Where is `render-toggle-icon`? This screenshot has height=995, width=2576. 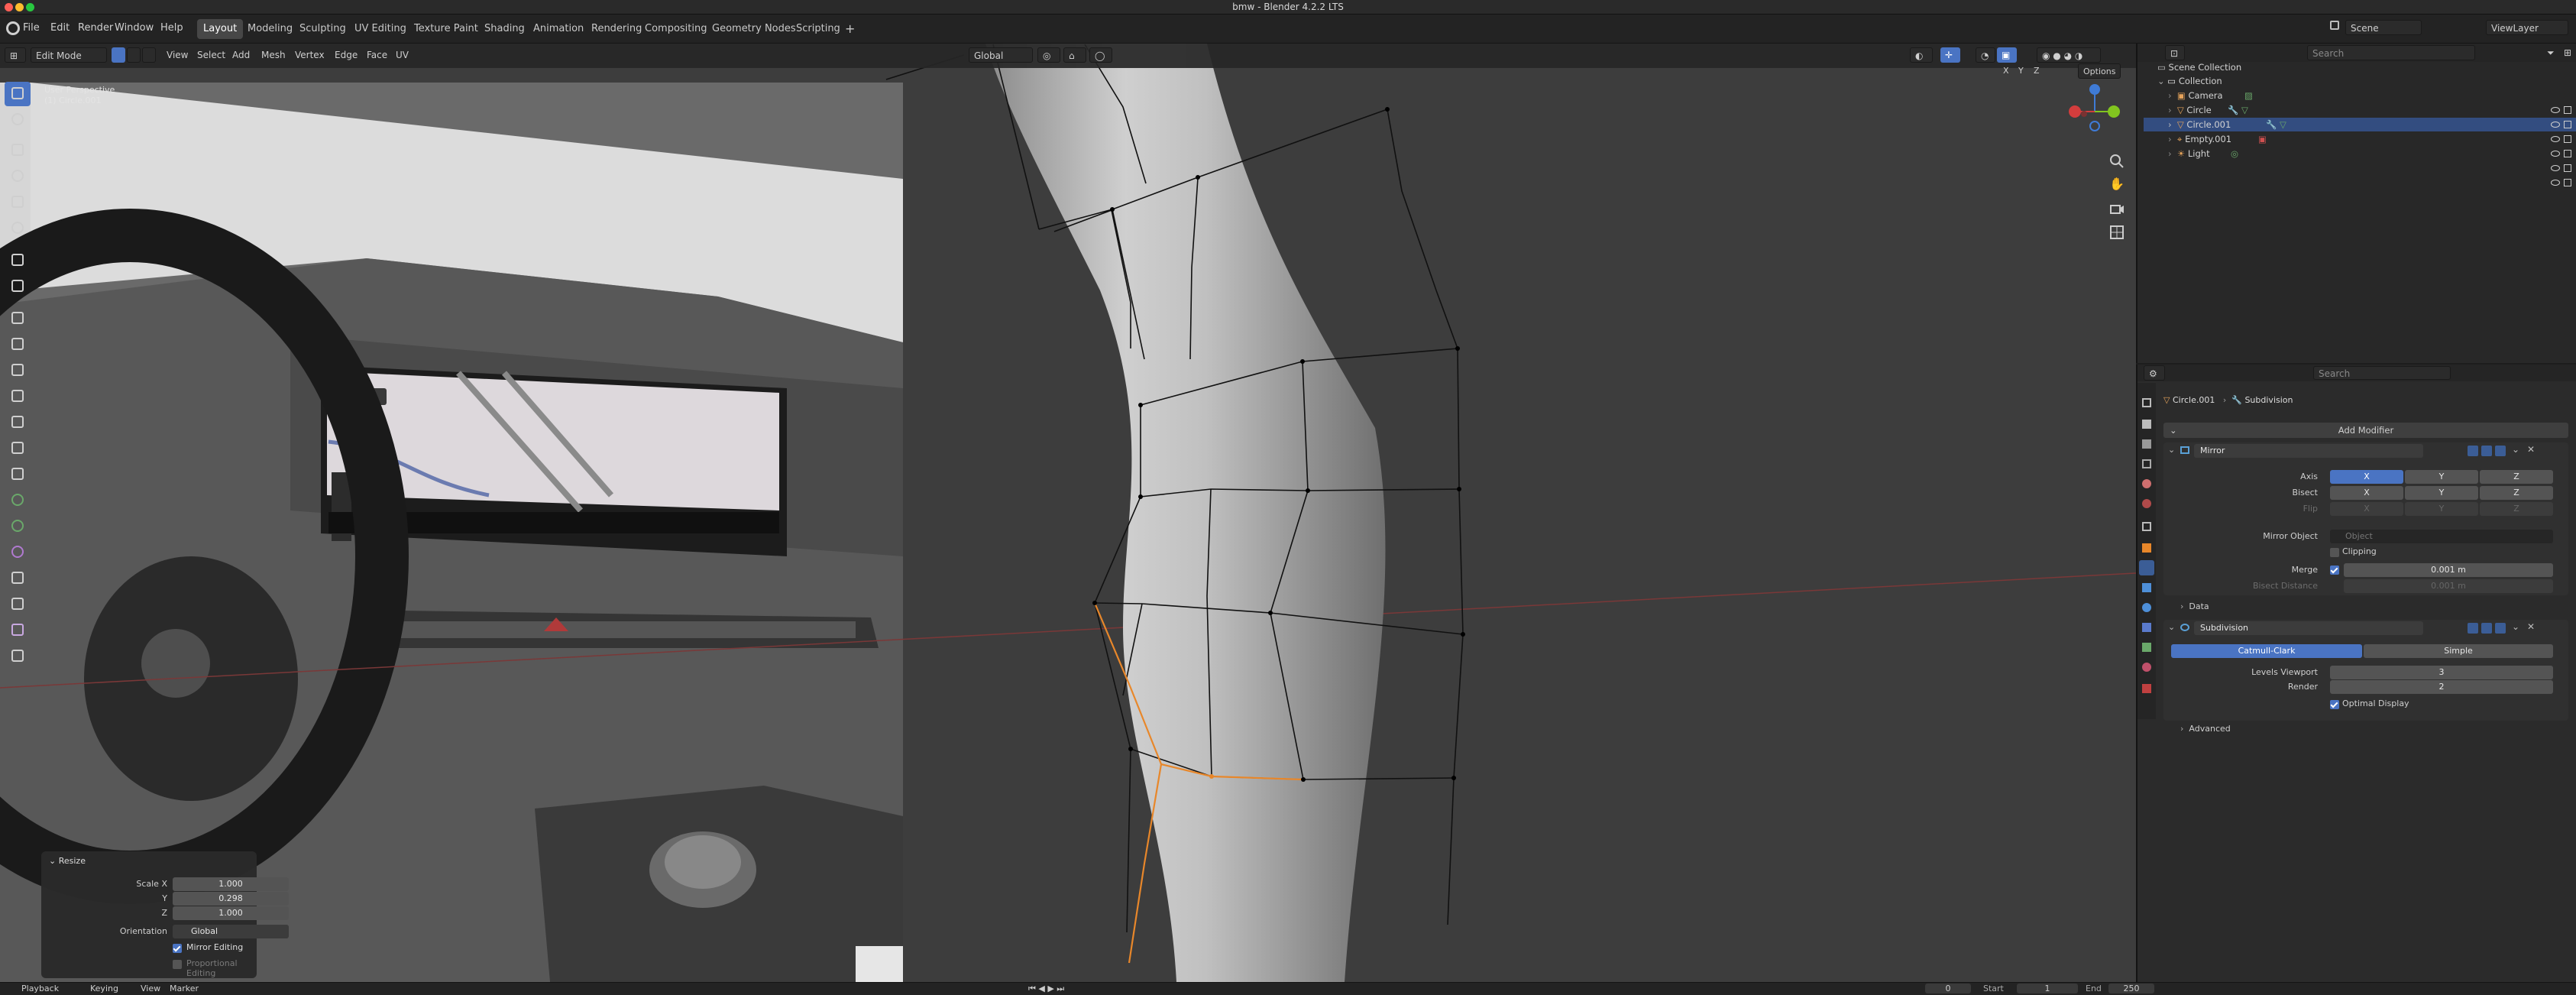
render-toggle-icon is located at coordinates (2500, 628).